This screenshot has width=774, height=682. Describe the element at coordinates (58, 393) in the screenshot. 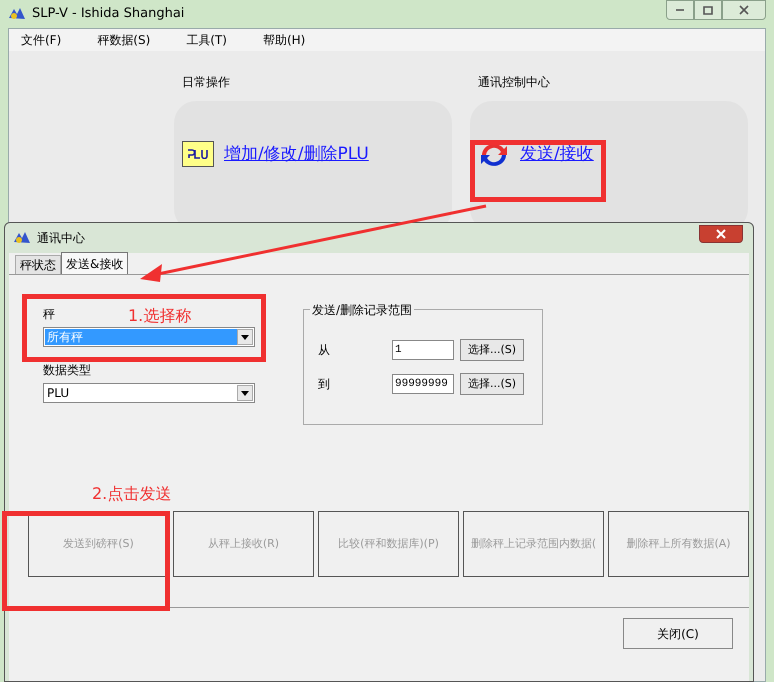

I see `dropdown-value: PLU` at that location.